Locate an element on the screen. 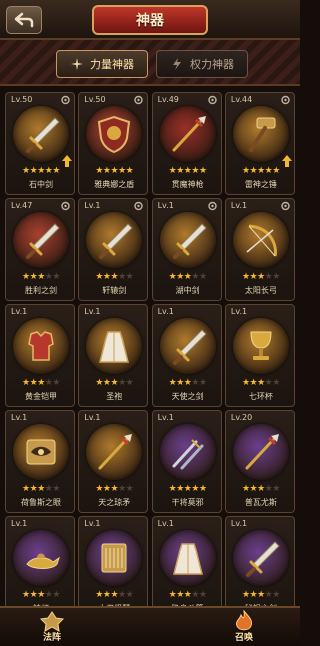 The width and height of the screenshot is (320, 646). tab-authority-artifacts: 权力神器 is located at coordinates (202, 64).